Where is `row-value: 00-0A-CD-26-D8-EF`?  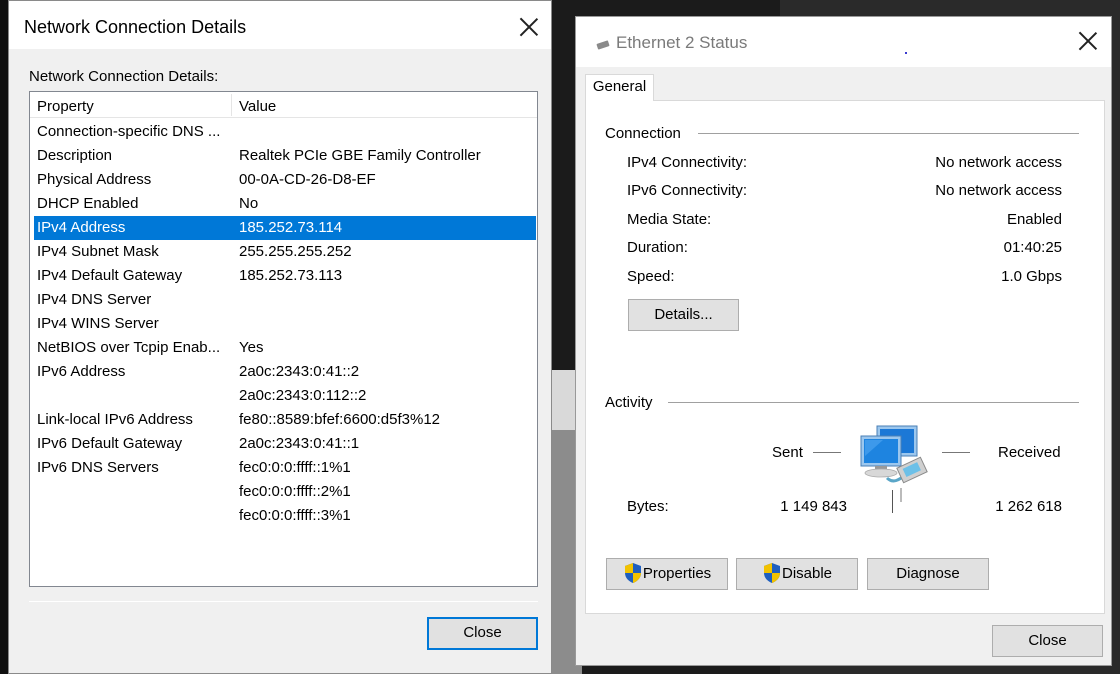
row-value: 00-0A-CD-26-D8-EF is located at coordinates (307, 179).